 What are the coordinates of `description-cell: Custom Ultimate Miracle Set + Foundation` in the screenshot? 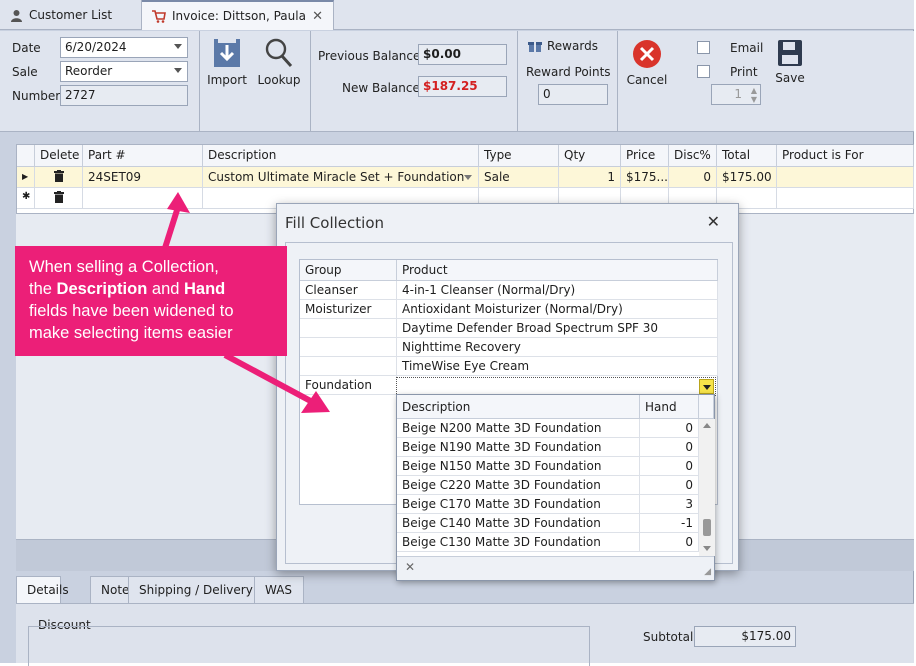 It's located at (341, 177).